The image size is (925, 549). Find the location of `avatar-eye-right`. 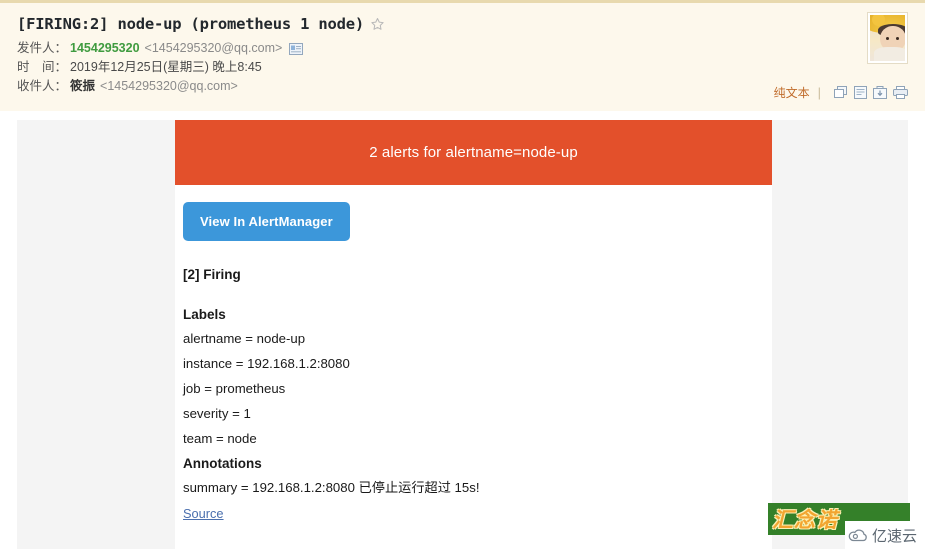

avatar-eye-right is located at coordinates (897, 38).